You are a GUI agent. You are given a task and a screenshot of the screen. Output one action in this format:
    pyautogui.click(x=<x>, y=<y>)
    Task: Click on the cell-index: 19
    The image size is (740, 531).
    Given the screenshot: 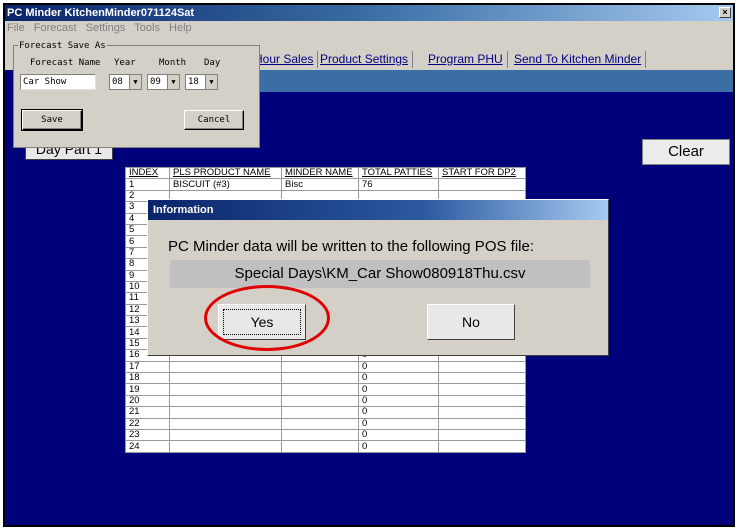 What is the action you would take?
    pyautogui.click(x=147, y=389)
    